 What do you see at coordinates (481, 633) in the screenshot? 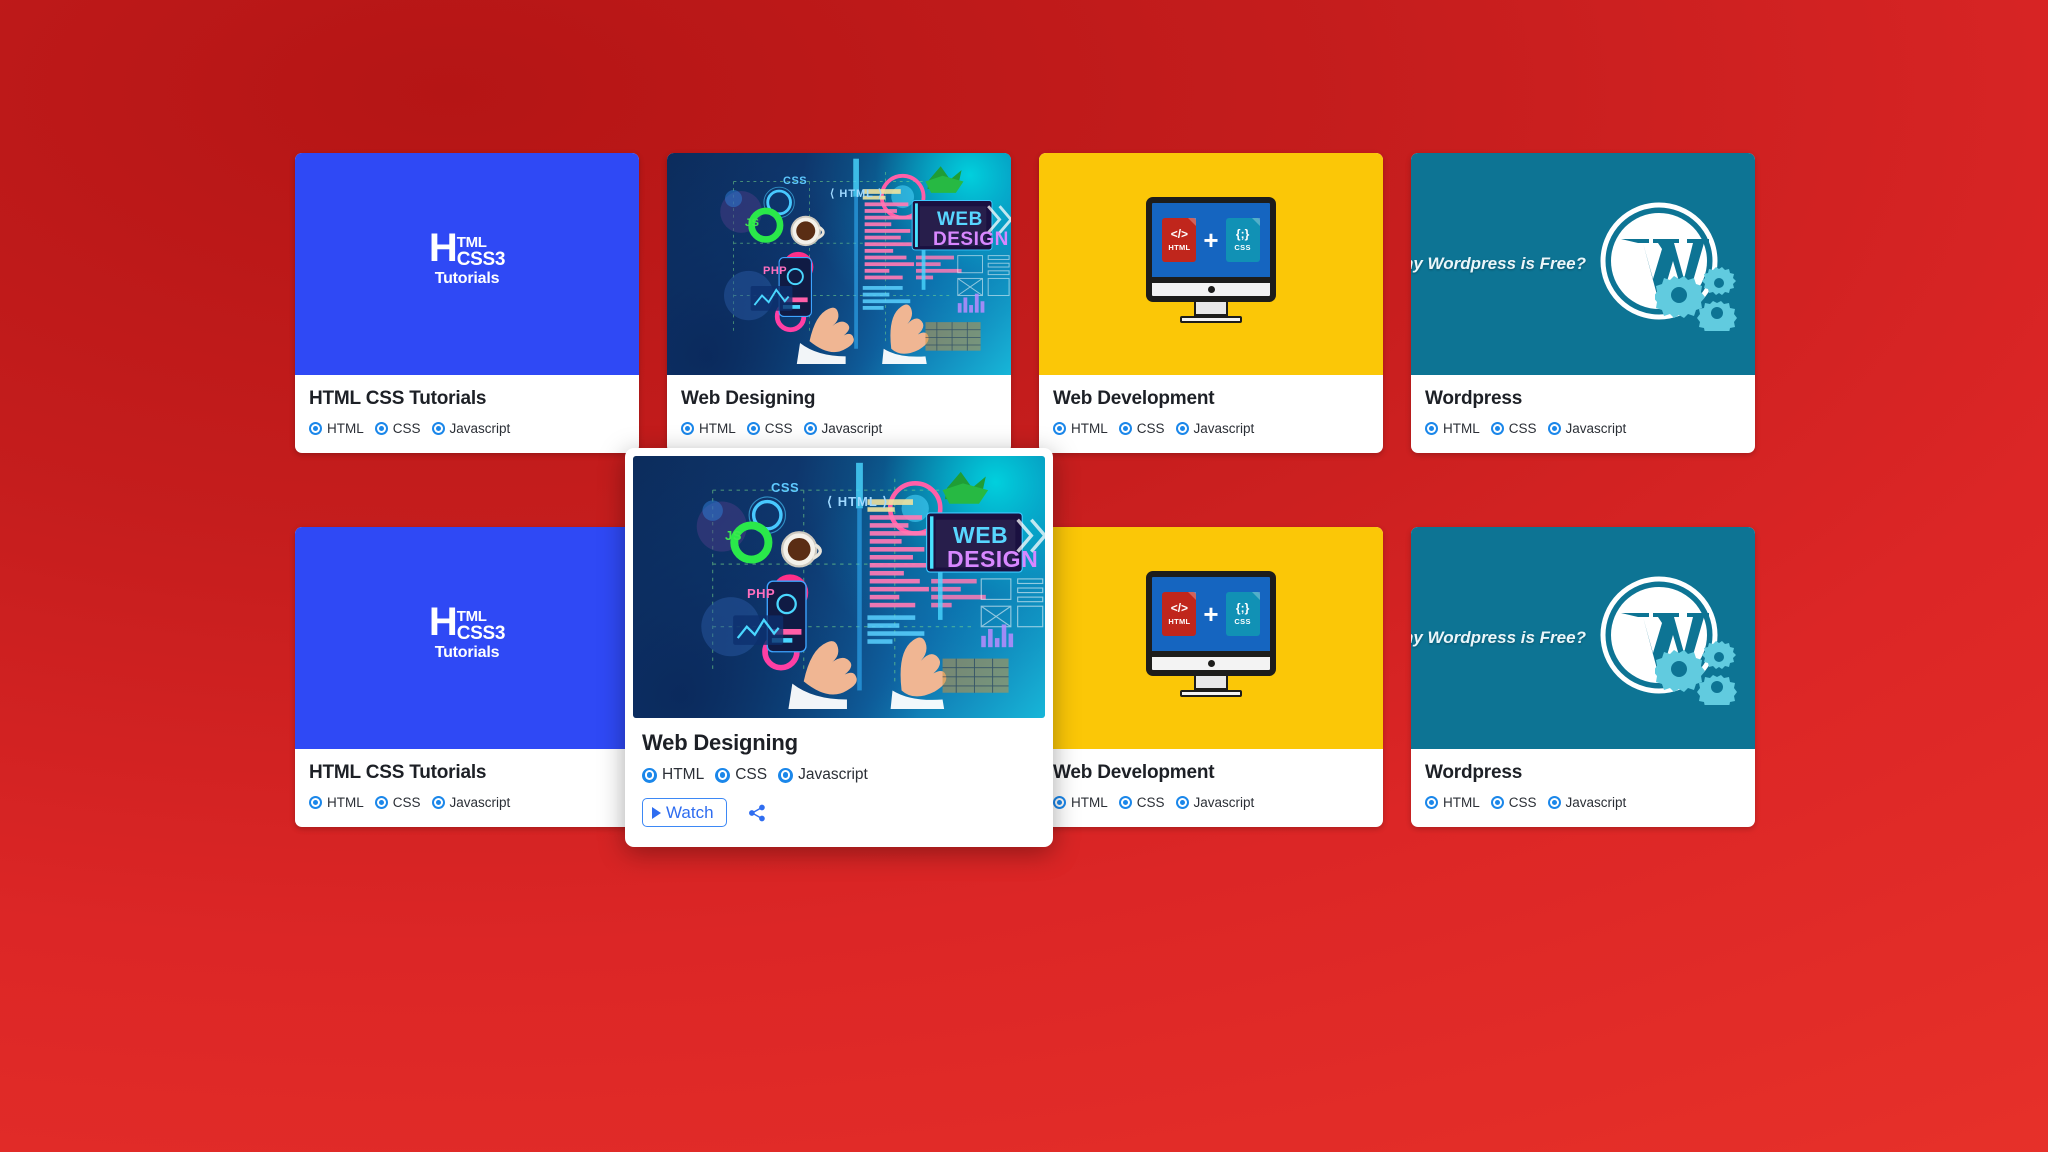
I see `logo-text-css3: CSS3` at bounding box center [481, 633].